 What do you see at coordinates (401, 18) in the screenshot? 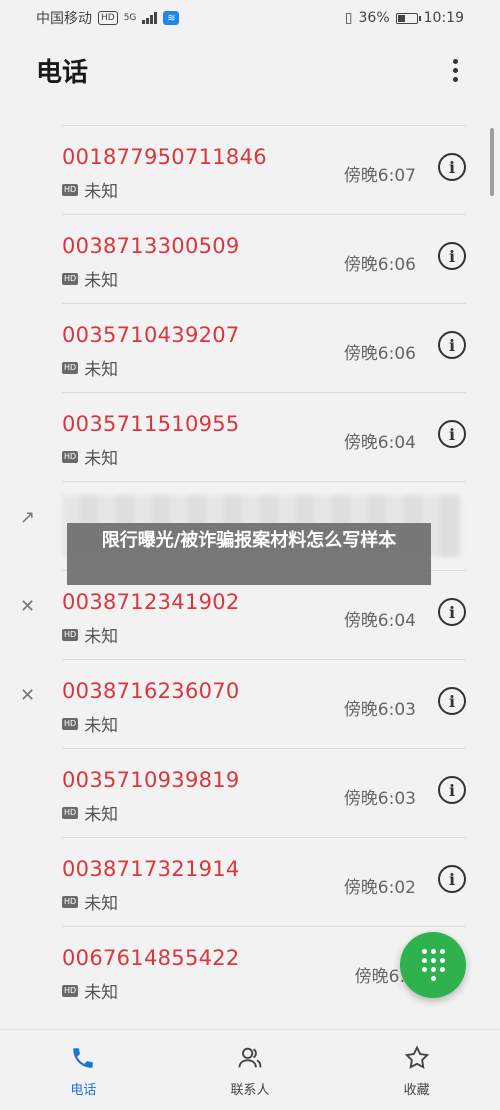
I see `battery-fill` at bounding box center [401, 18].